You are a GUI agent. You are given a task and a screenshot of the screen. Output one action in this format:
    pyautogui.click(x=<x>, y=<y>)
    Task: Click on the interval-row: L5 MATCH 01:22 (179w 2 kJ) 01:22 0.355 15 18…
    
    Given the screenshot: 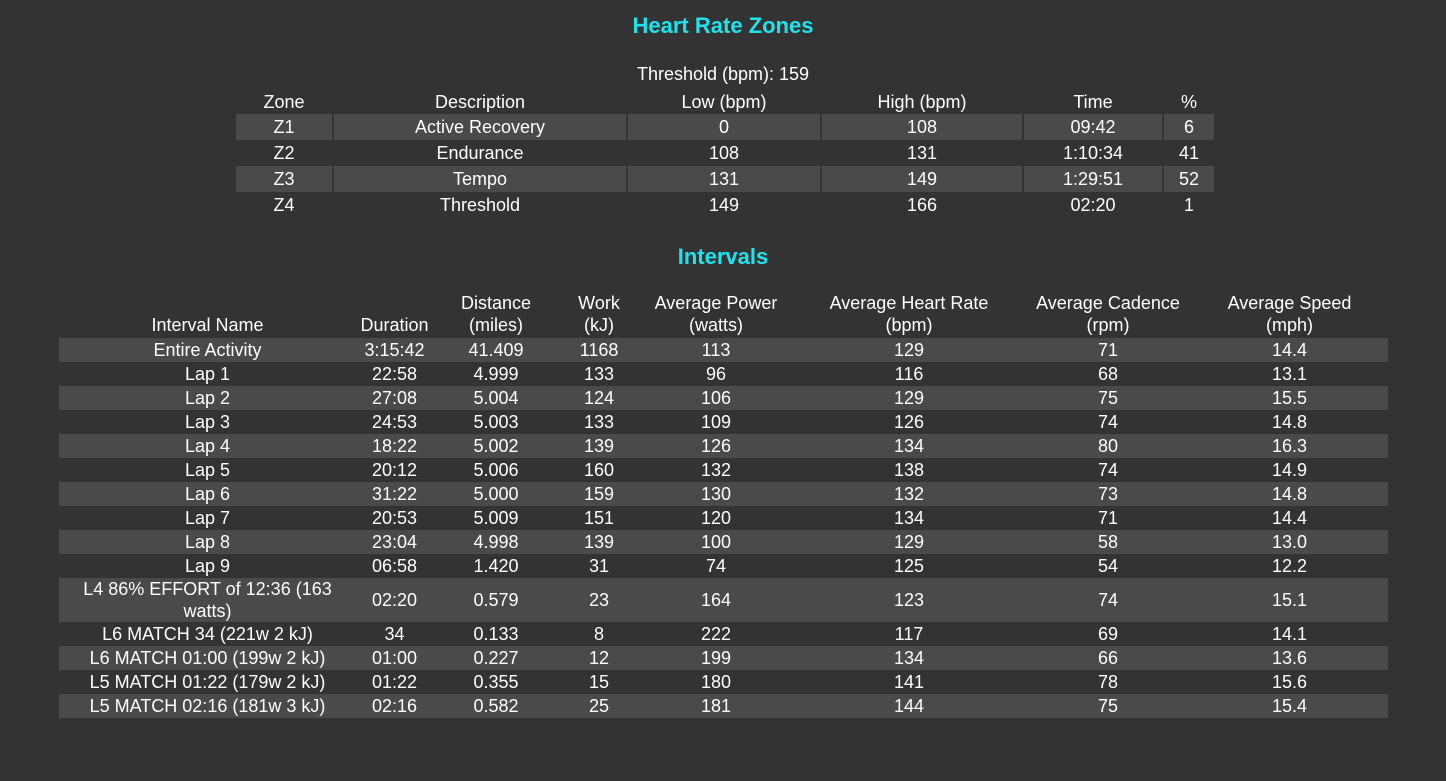 What is the action you would take?
    pyautogui.click(x=723, y=682)
    